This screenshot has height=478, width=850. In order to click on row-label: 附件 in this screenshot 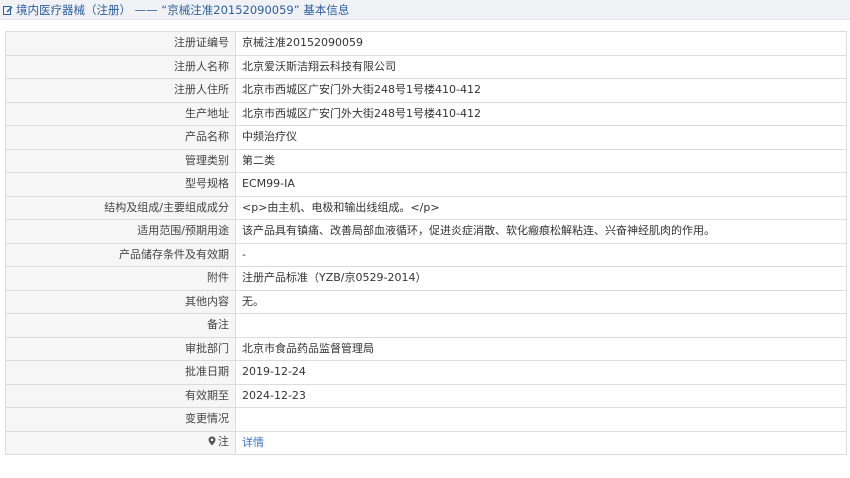, I will do `click(120, 278)`.